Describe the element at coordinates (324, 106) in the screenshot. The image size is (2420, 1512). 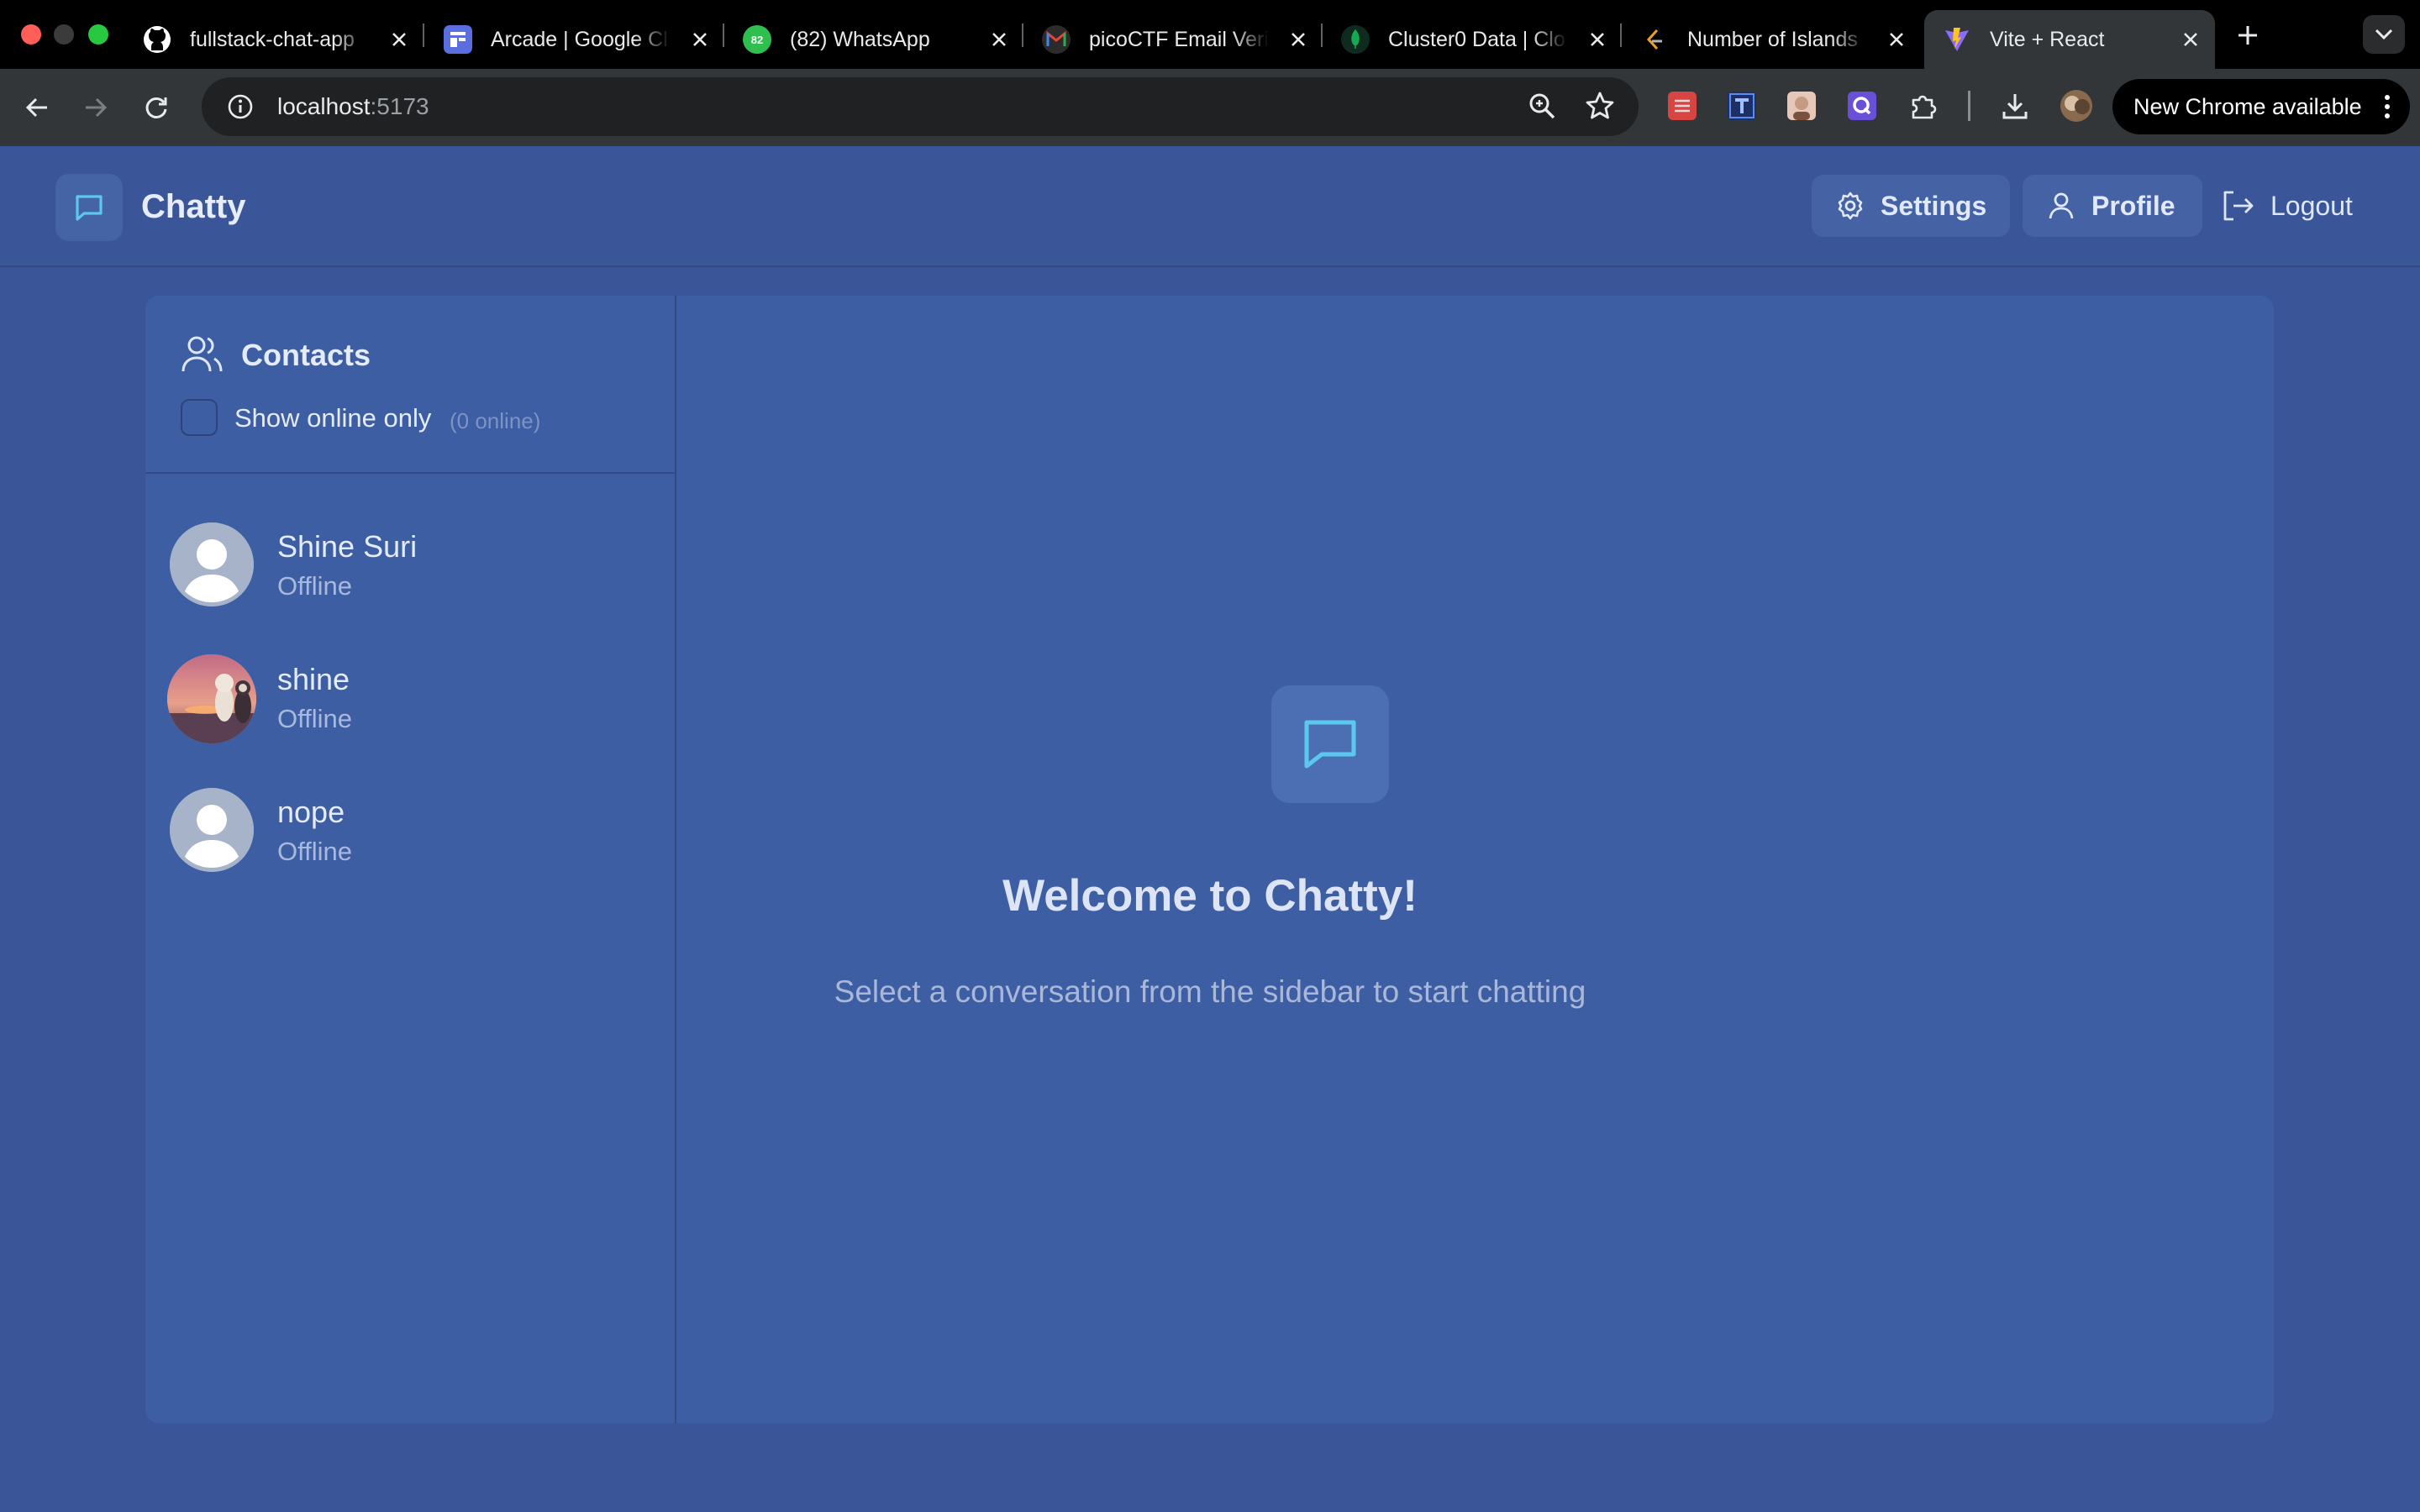
I see `url-host: localhost` at that location.